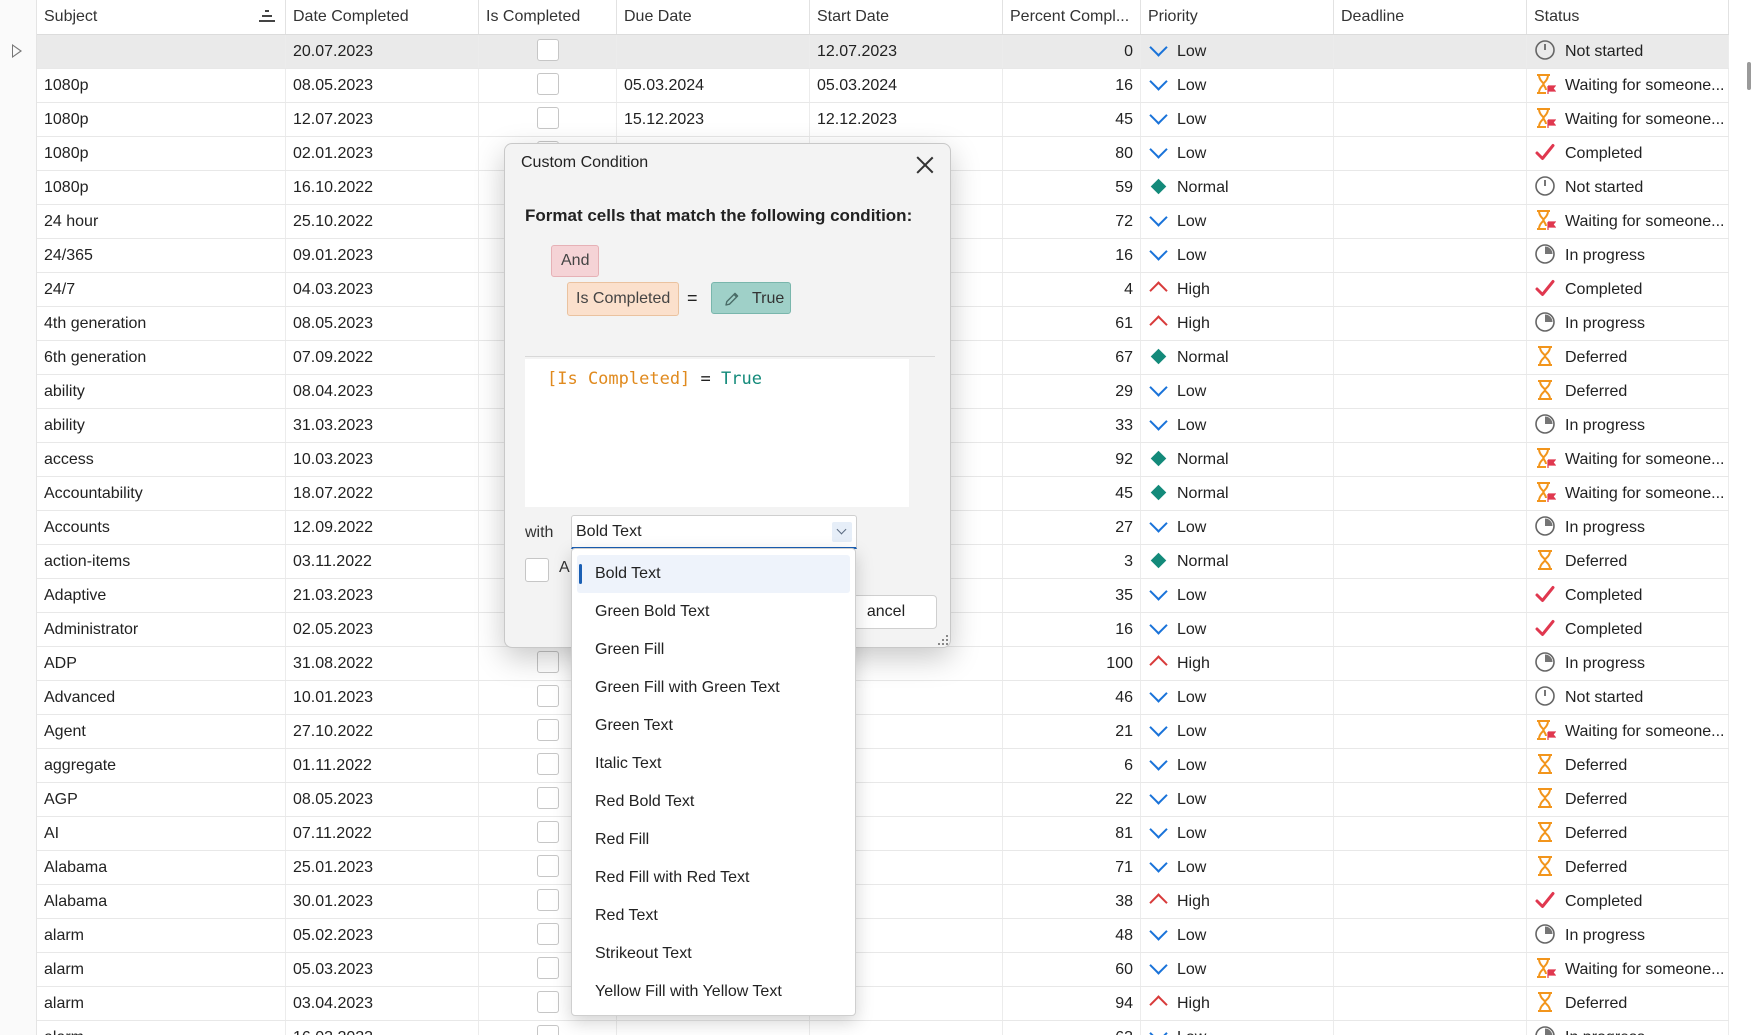 The width and height of the screenshot is (1757, 1035). Describe the element at coordinates (575, 261) in the screenshot. I see `group-operator-chip: And` at that location.